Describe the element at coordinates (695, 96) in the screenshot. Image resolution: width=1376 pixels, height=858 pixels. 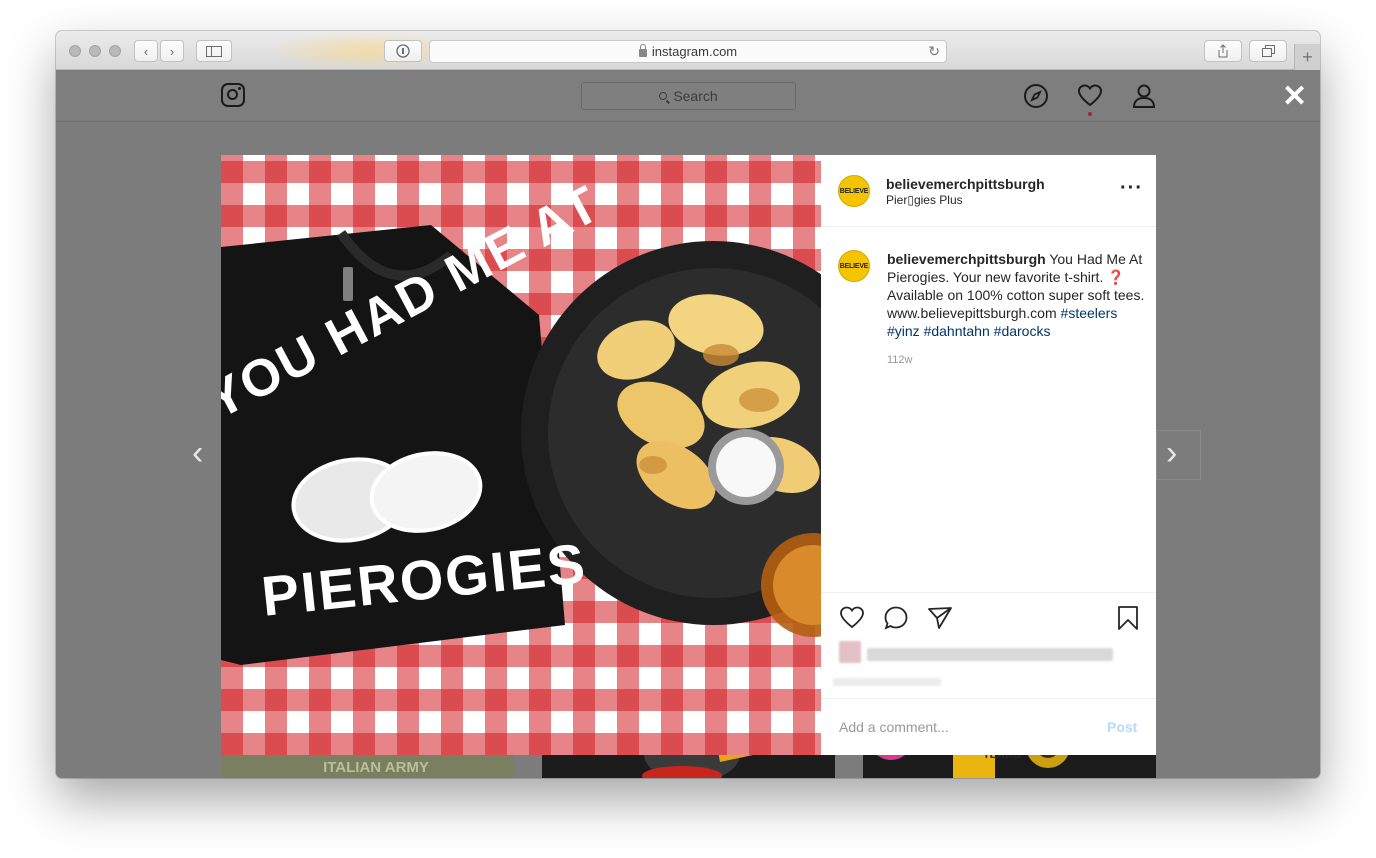
I see `search-placeholder: Search` at that location.